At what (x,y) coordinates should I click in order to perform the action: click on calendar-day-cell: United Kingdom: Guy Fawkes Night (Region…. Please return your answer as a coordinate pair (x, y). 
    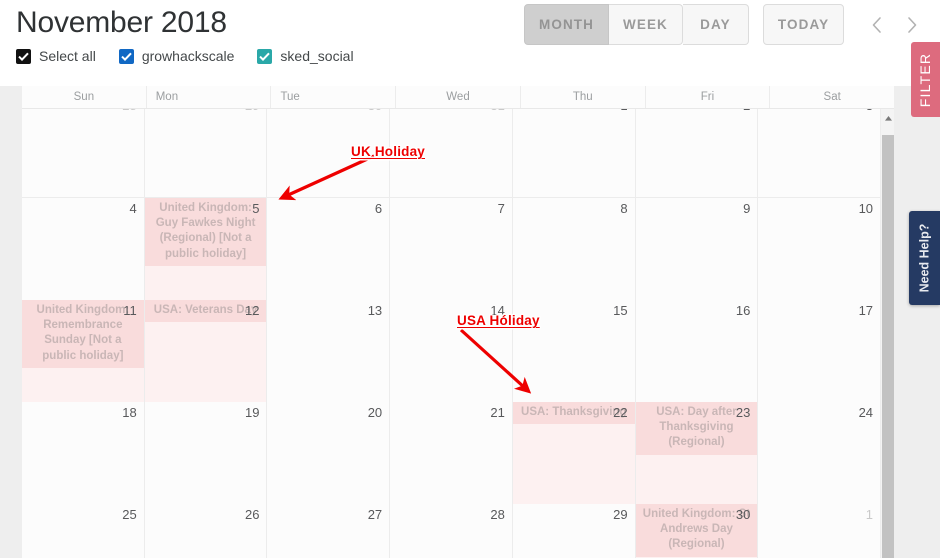
    Looking at the image, I should click on (205, 249).